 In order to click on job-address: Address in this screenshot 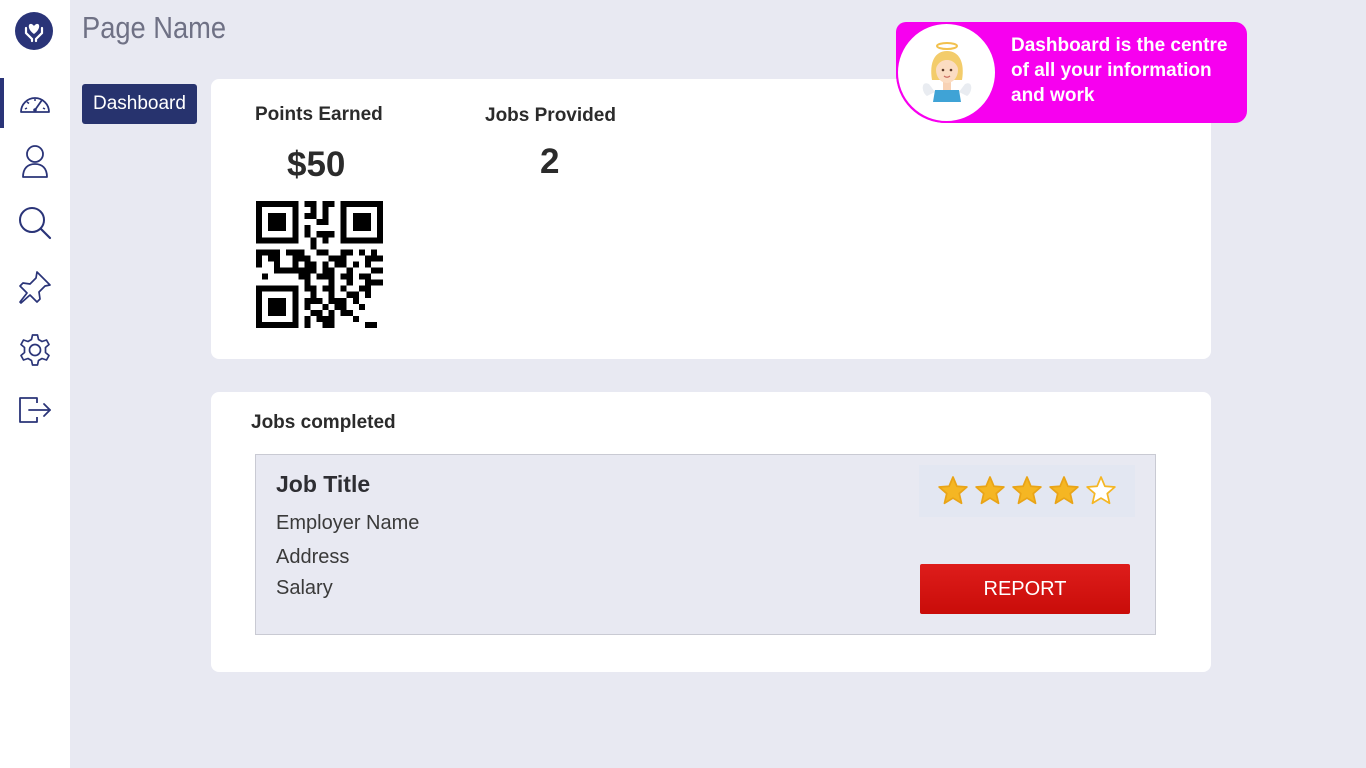, I will do `click(313, 557)`.